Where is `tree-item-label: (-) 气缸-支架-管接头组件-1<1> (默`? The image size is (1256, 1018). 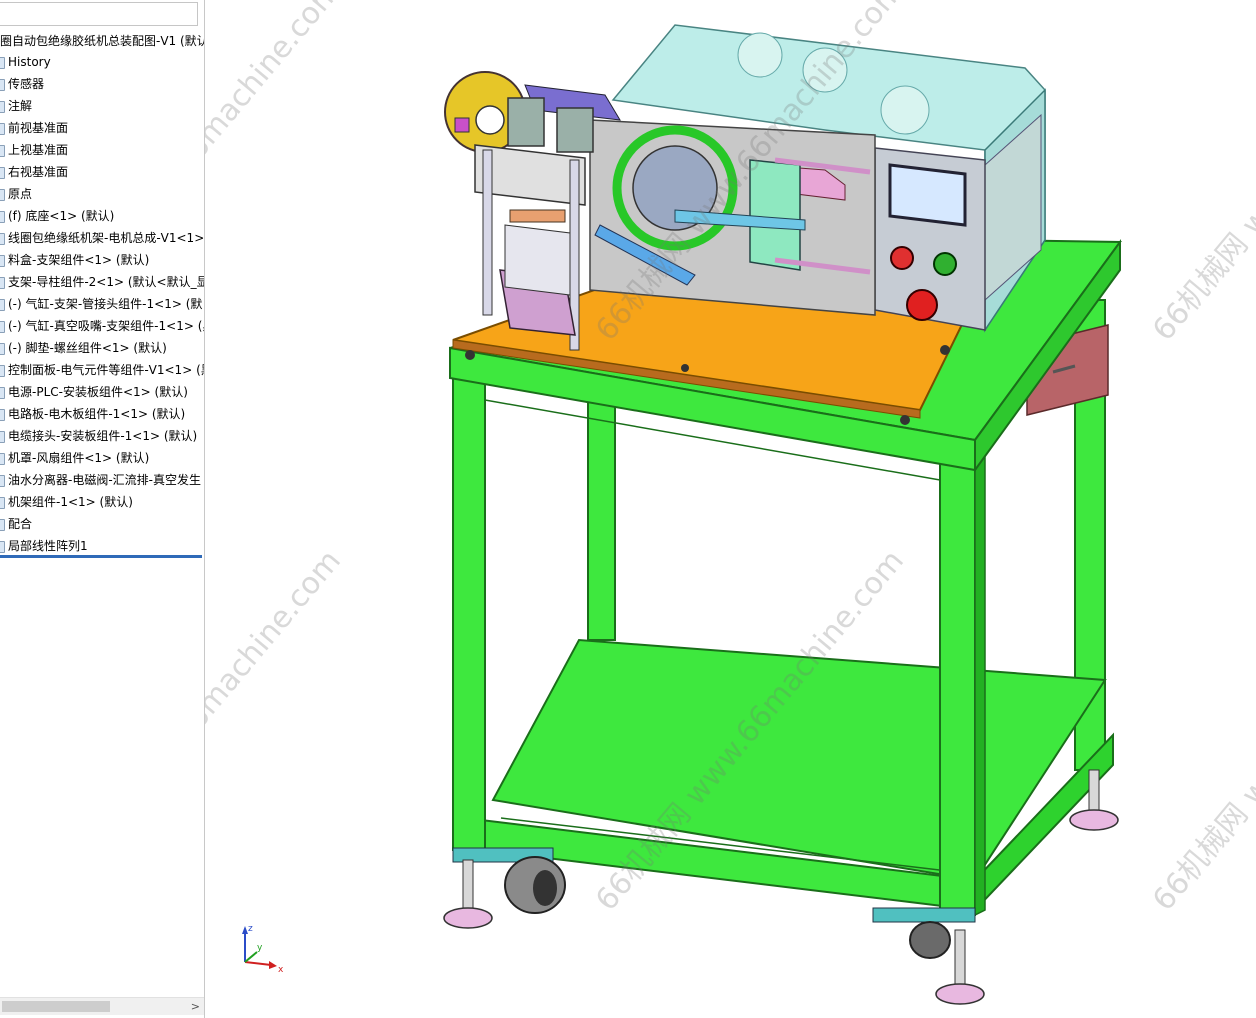 tree-item-label: (-) 气缸-支架-管接头组件-1<1> (默 is located at coordinates (105, 304).